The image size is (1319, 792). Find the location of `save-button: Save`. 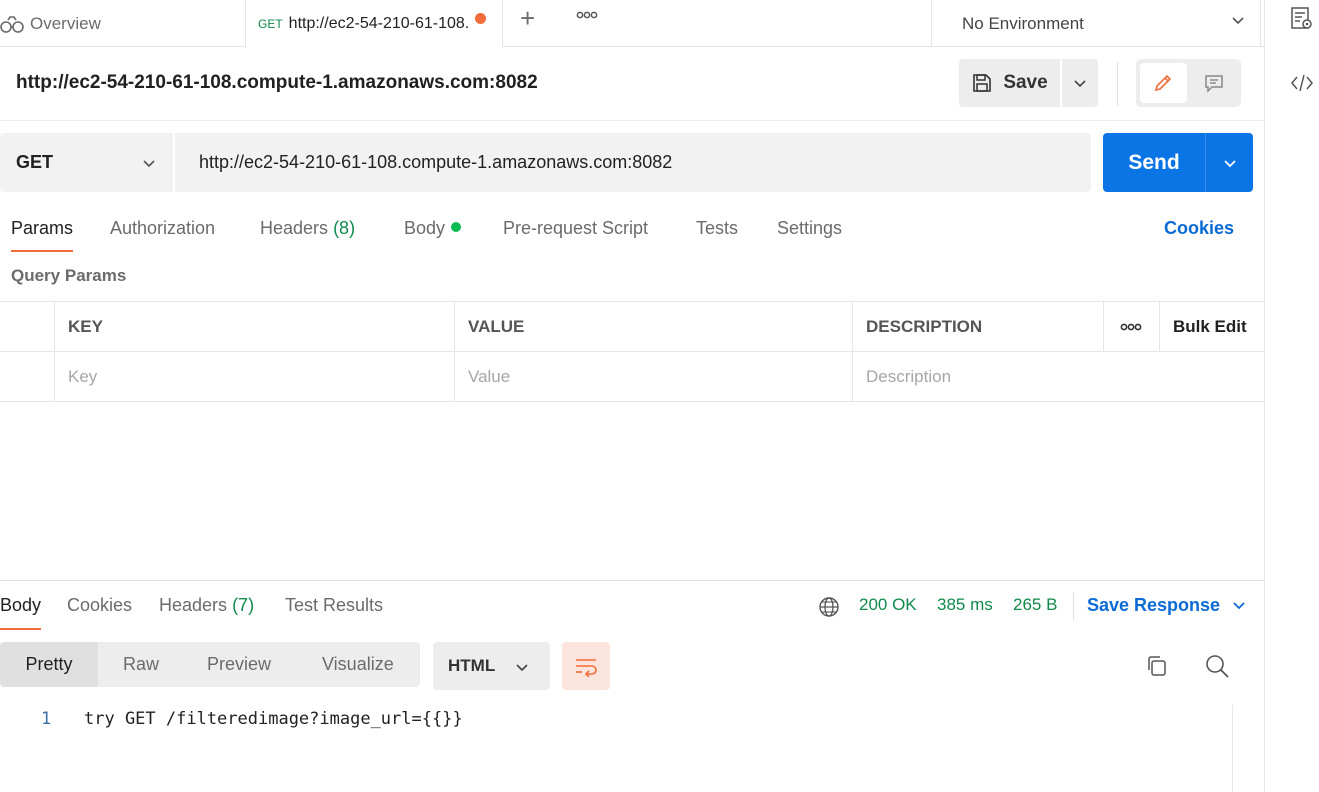

save-button: Save is located at coordinates (1009, 83).